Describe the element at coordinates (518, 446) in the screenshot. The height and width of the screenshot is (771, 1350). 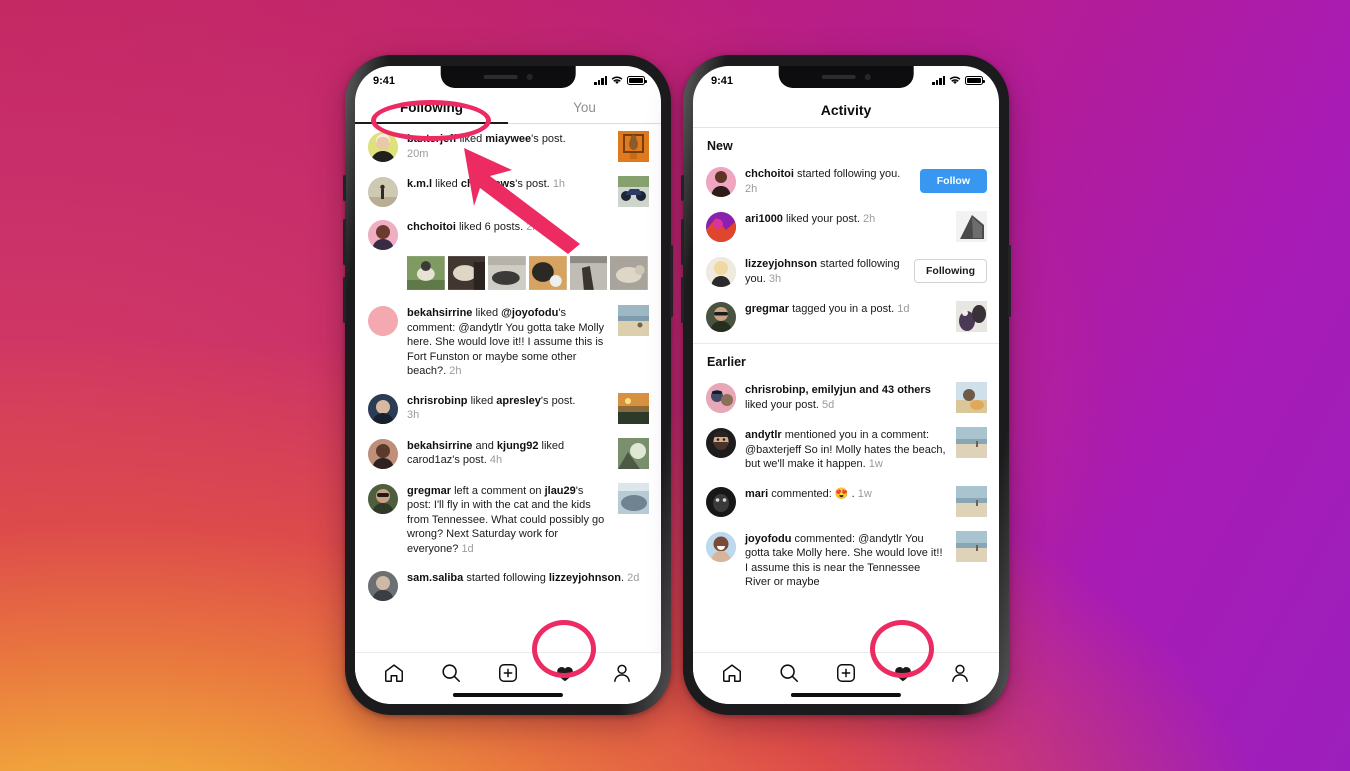
I see `target-username: kjung92` at that location.